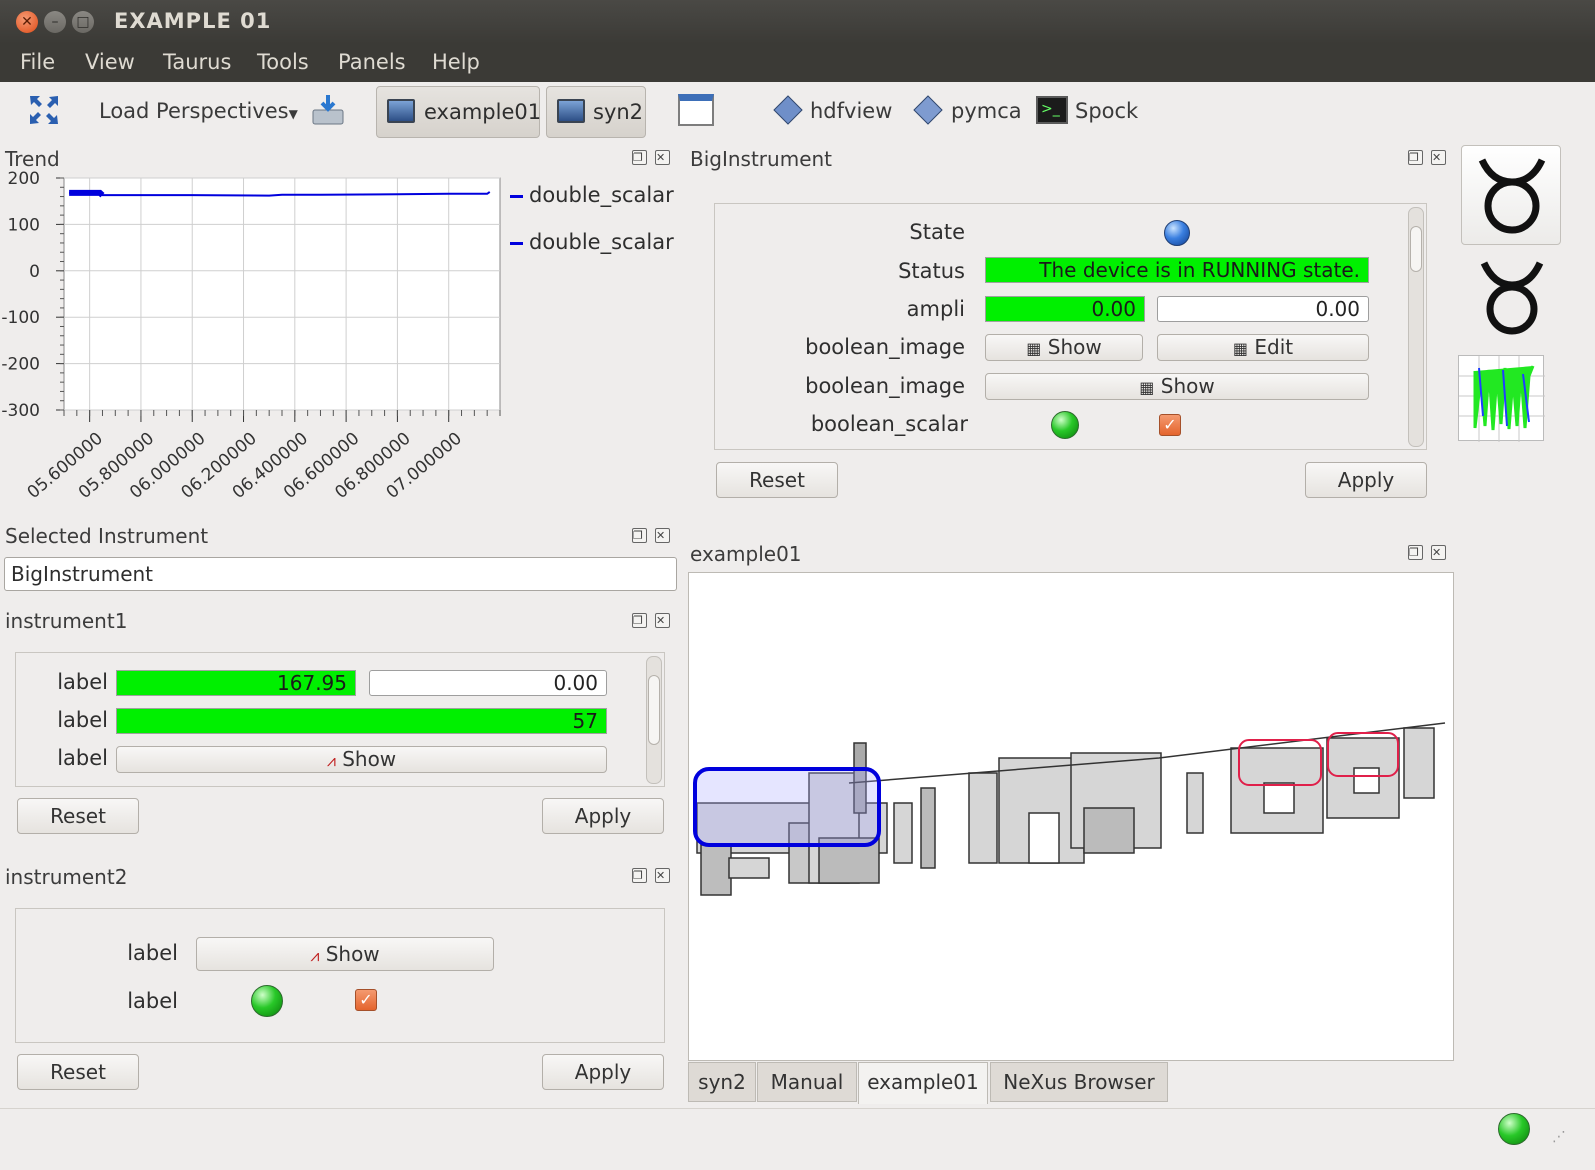 This screenshot has height=1170, width=1595. Describe the element at coordinates (361, 759) in the screenshot. I see `instrument1-show-button: ⩘ Show` at that location.